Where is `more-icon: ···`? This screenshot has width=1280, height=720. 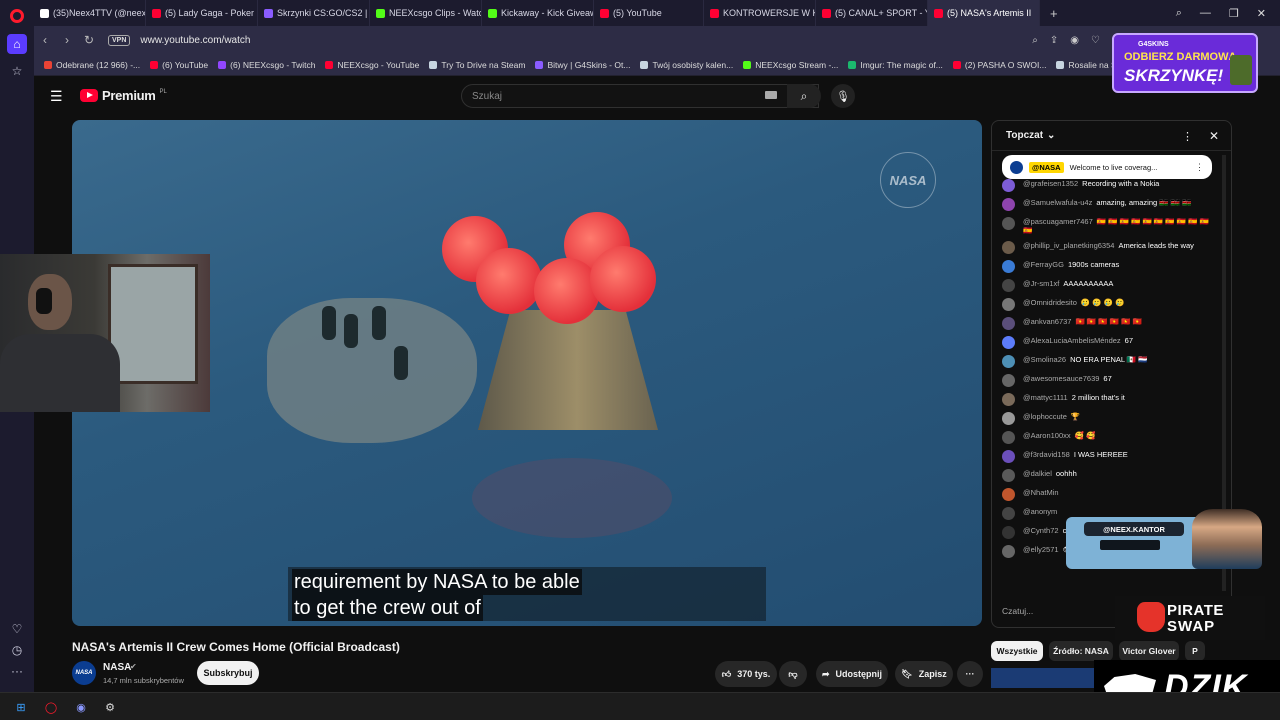 more-icon: ··· is located at coordinates (17, 671).